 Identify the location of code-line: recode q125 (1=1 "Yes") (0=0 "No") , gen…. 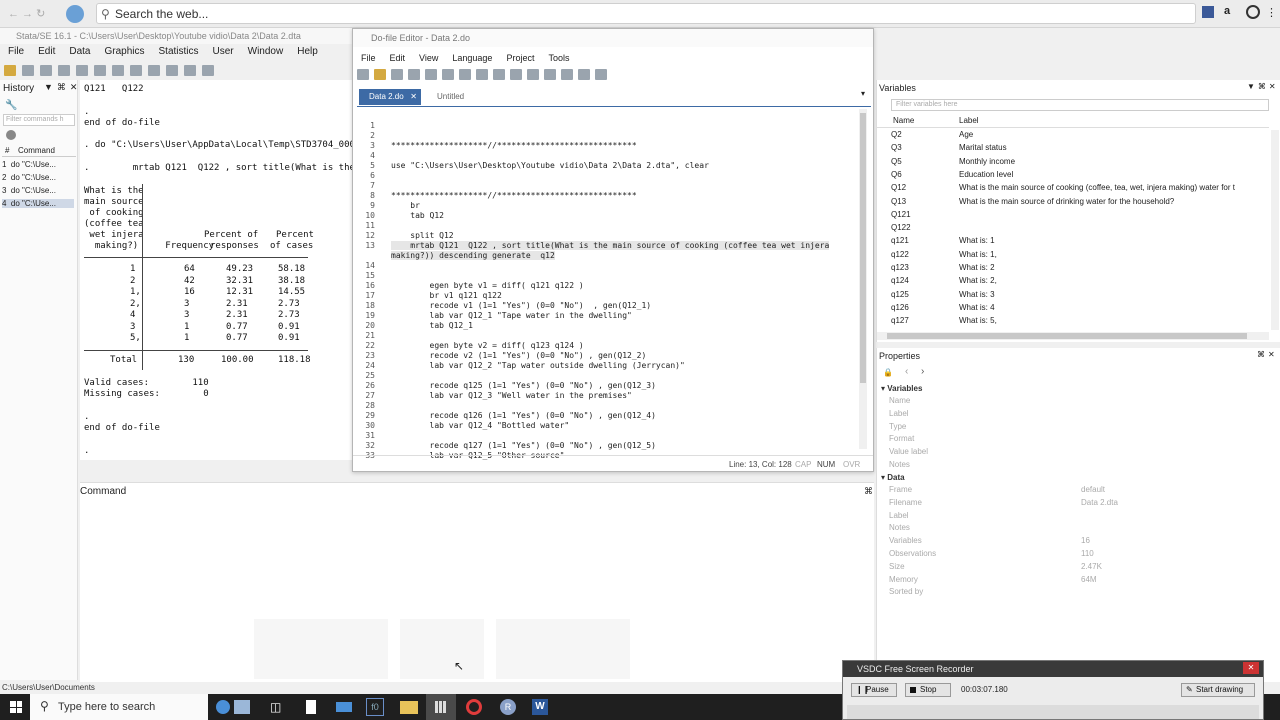
(523, 385).